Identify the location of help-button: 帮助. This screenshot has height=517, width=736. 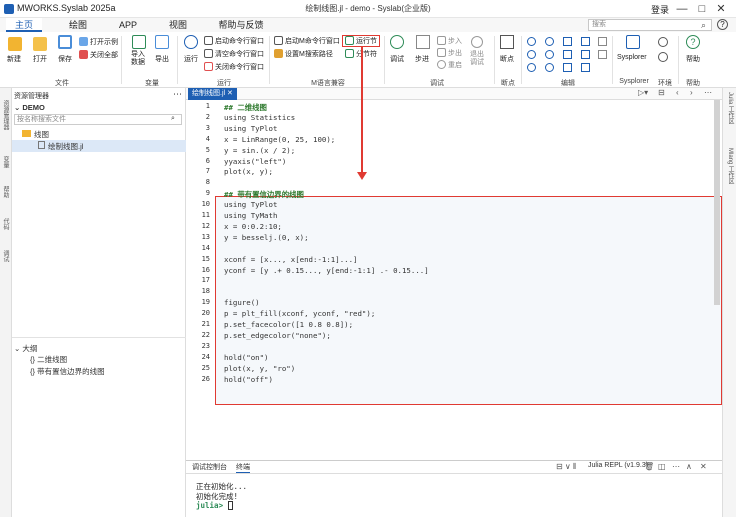
(693, 59).